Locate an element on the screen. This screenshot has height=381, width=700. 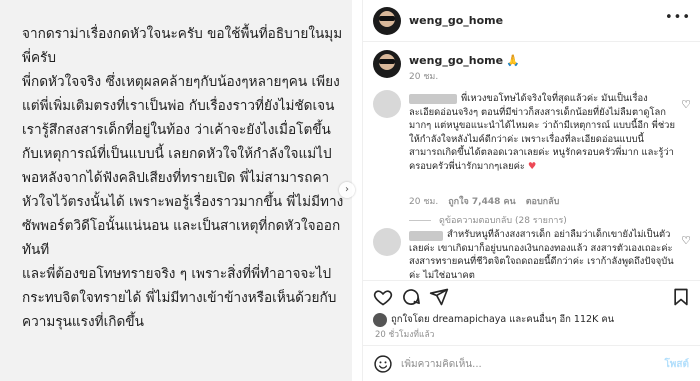
comment-likes: ถูกใจ 7,448 คน is located at coordinates (481, 202).